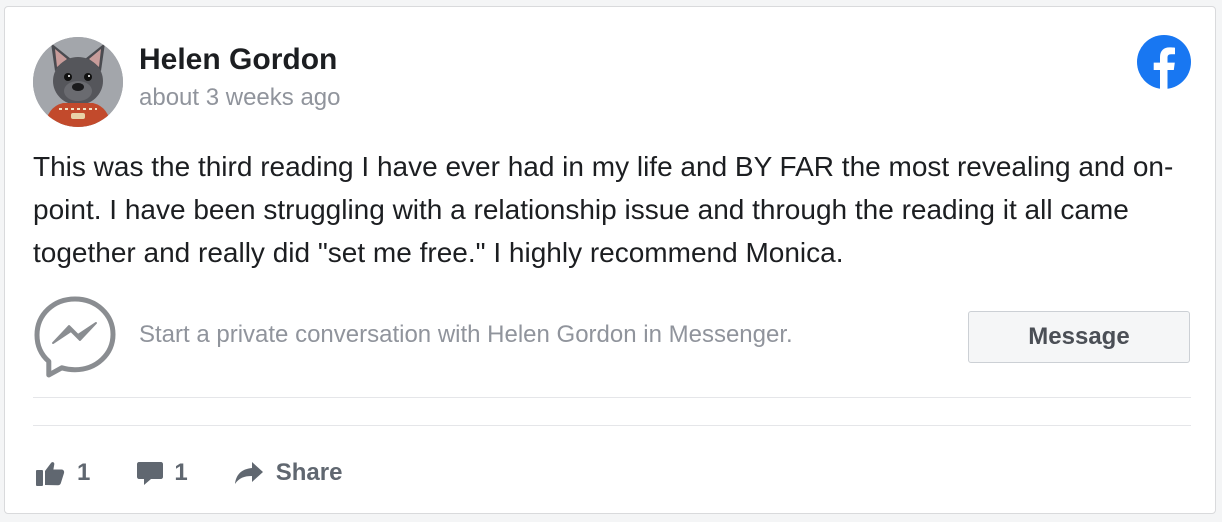 This screenshot has height=522, width=1222. What do you see at coordinates (248, 473) in the screenshot?
I see `share-arrow-icon` at bounding box center [248, 473].